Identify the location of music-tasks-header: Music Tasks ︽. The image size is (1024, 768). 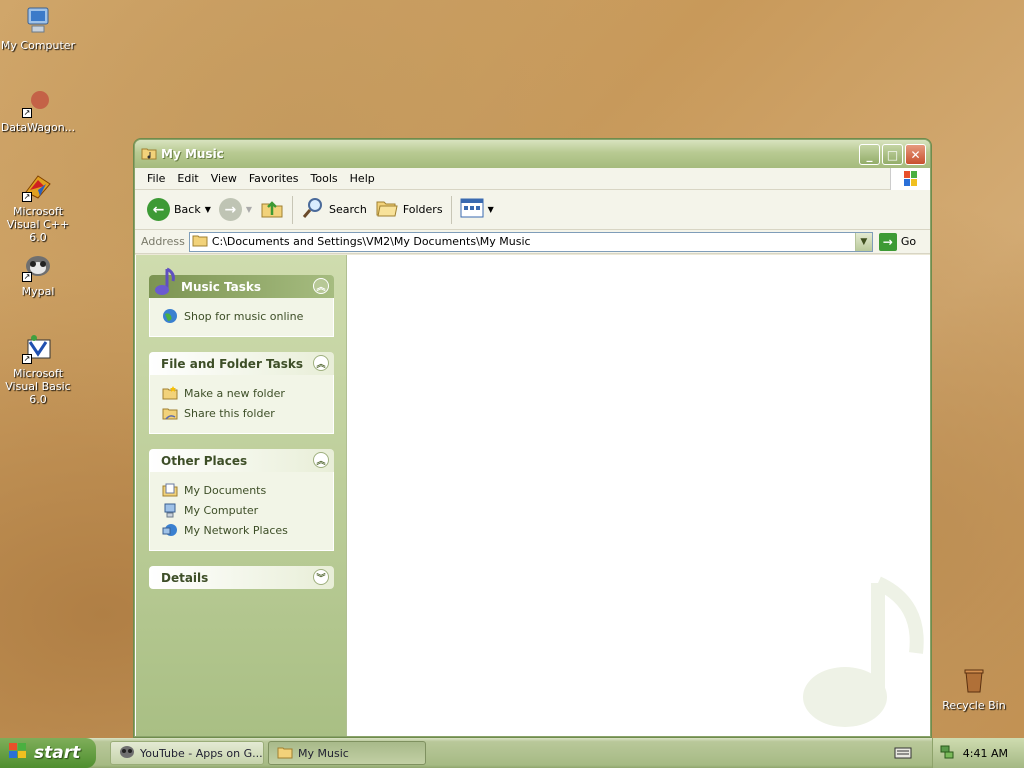
(241, 282).